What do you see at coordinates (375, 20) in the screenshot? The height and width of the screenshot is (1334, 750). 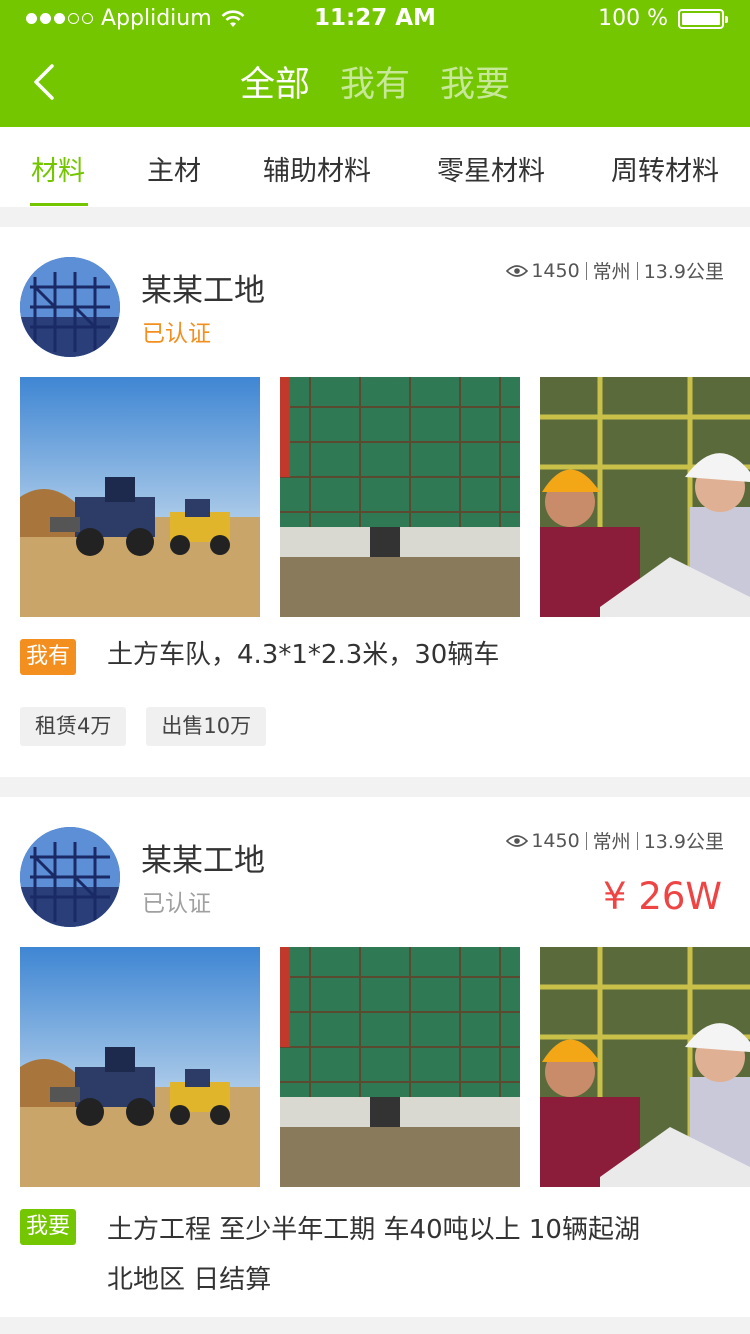 I see `status-bar: Applidium 11:27 AM 100 %` at bounding box center [375, 20].